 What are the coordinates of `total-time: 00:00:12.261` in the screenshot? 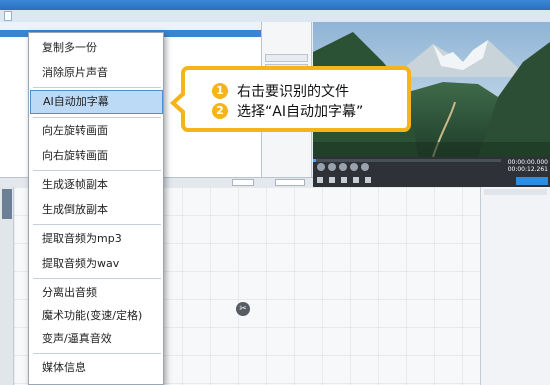 It's located at (527, 169).